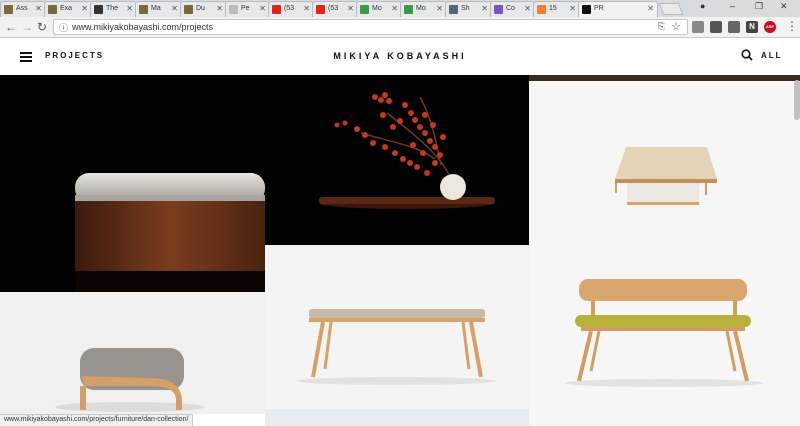 The height and width of the screenshot is (426, 800). Describe the element at coordinates (618, 9) in the screenshot. I see `browser-tab: PR ✕` at that location.